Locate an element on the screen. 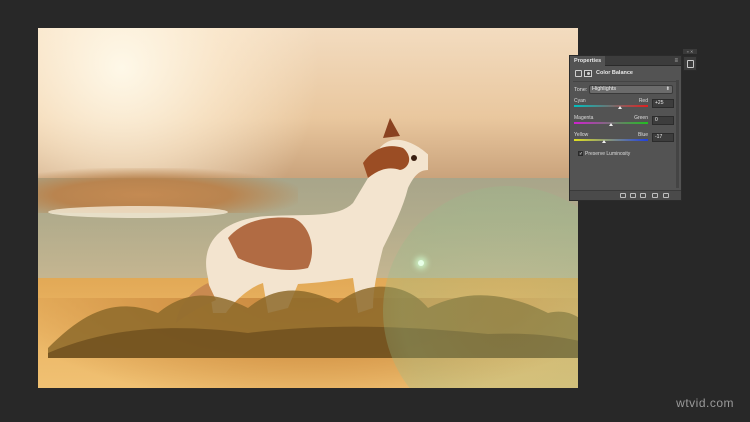 The height and width of the screenshot is (422, 750). slider-right-label: Green is located at coordinates (641, 118).